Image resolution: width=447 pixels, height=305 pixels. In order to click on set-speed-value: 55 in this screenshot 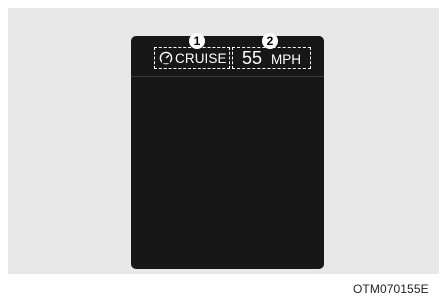, I will do `click(252, 58)`.